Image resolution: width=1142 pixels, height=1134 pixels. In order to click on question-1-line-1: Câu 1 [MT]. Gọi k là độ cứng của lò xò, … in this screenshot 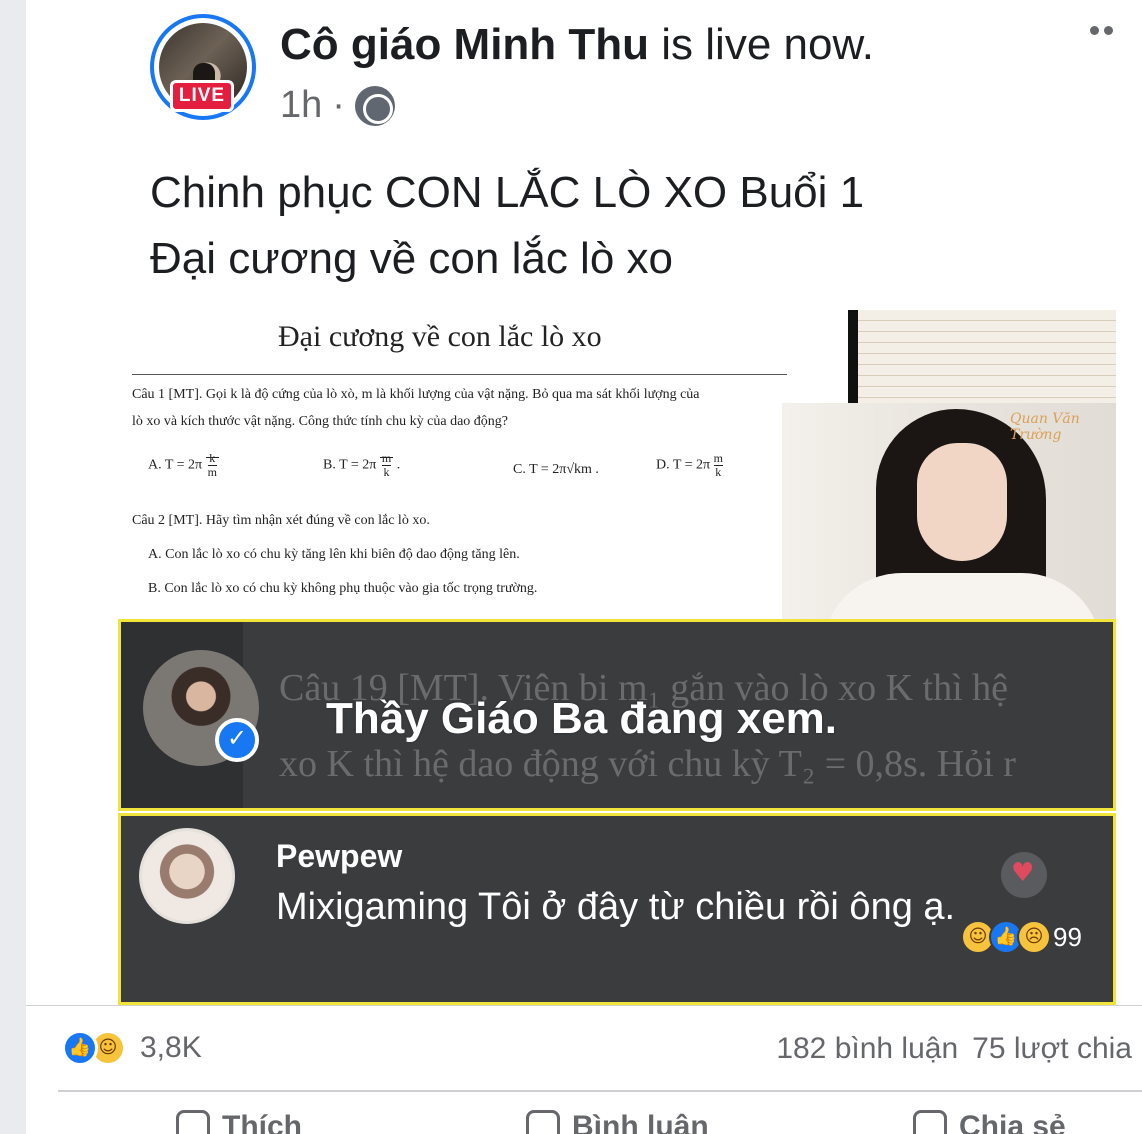, I will do `click(416, 394)`.